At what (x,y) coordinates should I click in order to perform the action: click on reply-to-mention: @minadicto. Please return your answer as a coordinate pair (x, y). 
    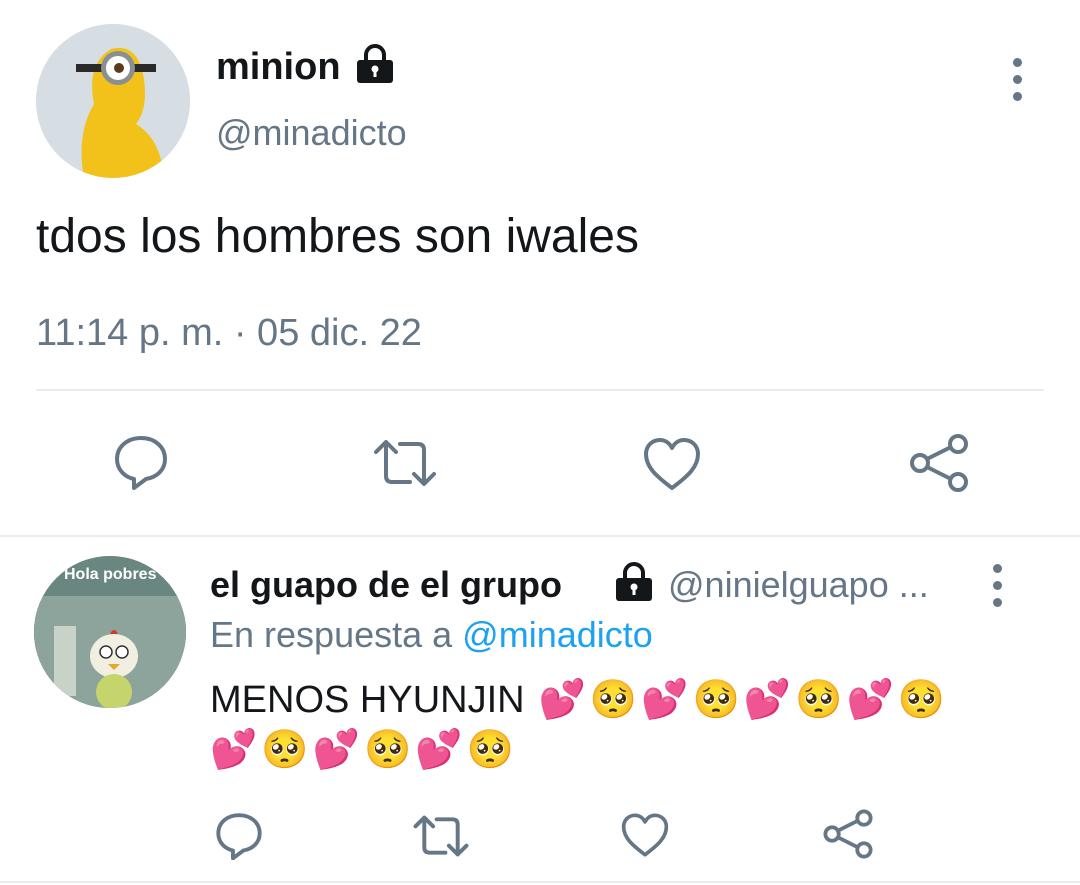
    Looking at the image, I should click on (557, 634).